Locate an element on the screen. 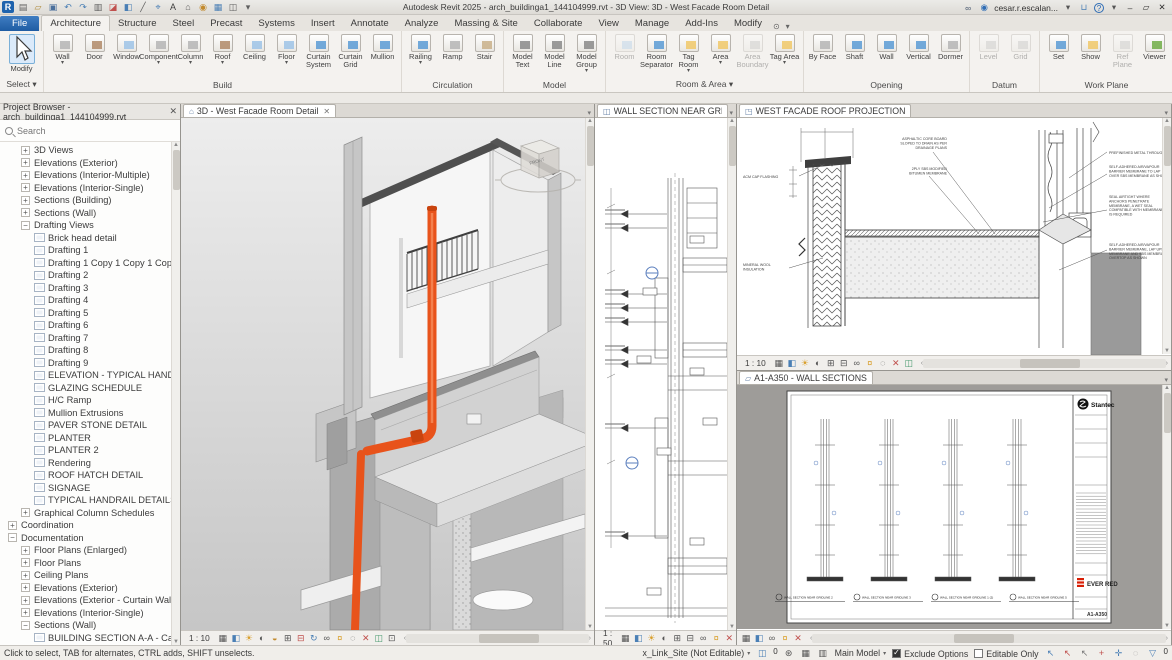 The image size is (1172, 660). text-icon: A is located at coordinates (173, 7).